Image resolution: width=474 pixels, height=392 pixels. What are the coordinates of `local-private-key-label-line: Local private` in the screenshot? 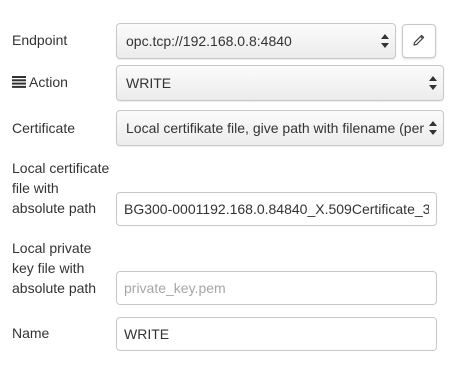 It's located at (52, 248).